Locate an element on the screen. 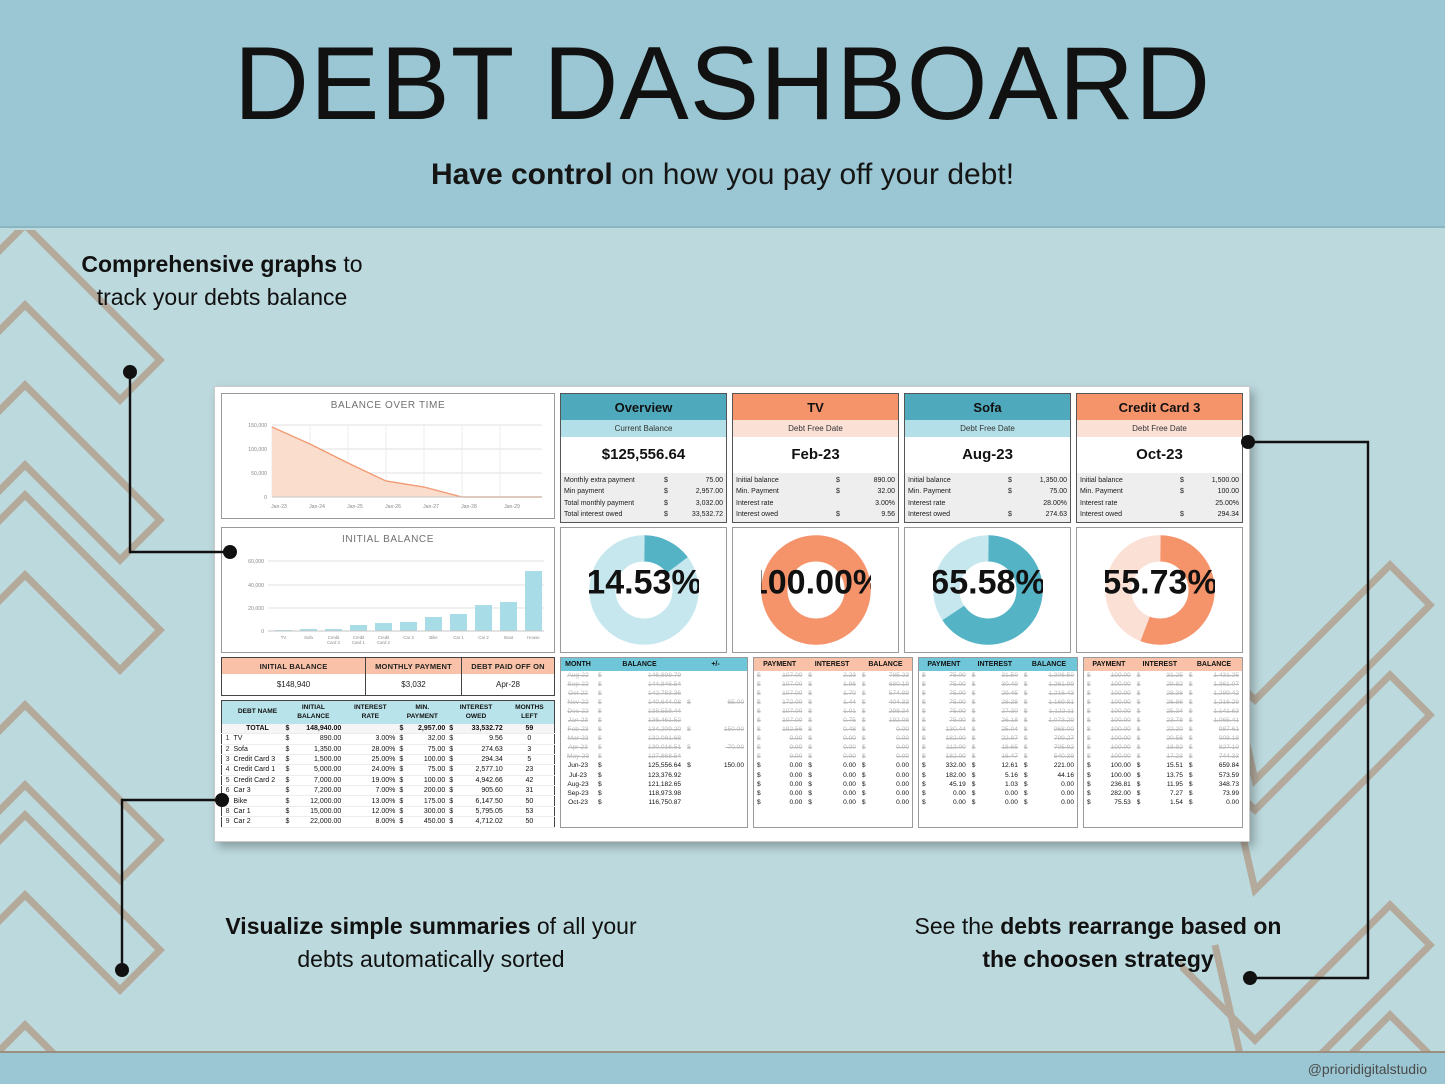 The height and width of the screenshot is (1084, 1445). payment-row: $112.00 $18.65 $705.92 is located at coordinates (998, 747).